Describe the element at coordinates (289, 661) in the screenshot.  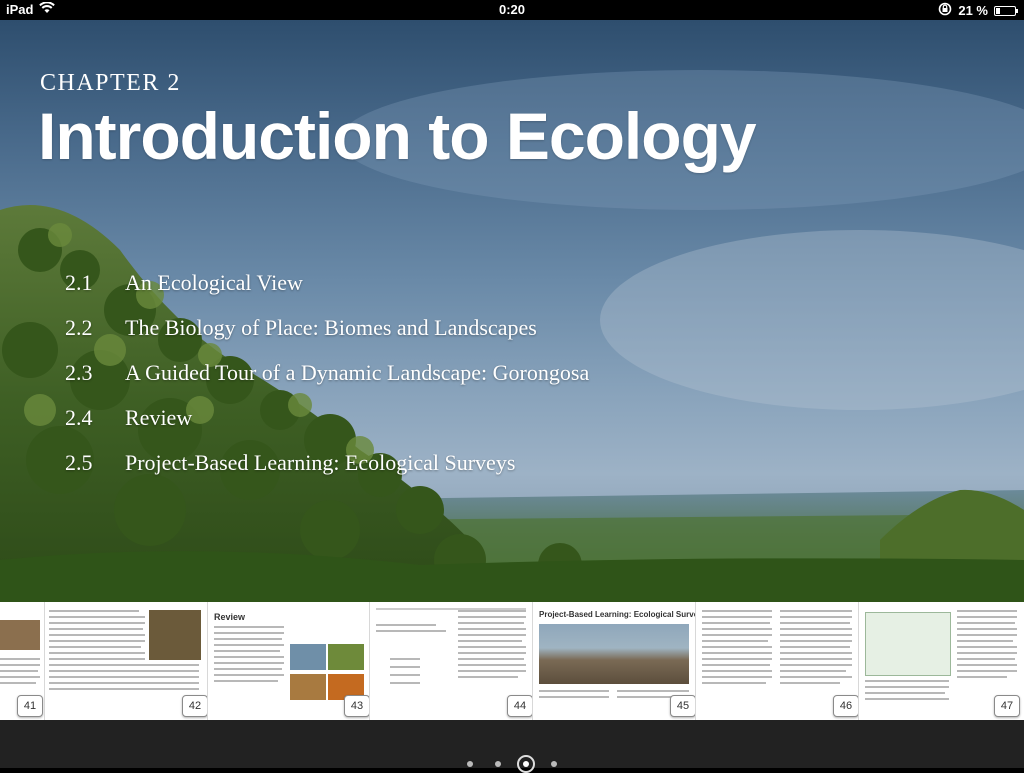
I see `page-thumbnail-43: Review 43` at that location.